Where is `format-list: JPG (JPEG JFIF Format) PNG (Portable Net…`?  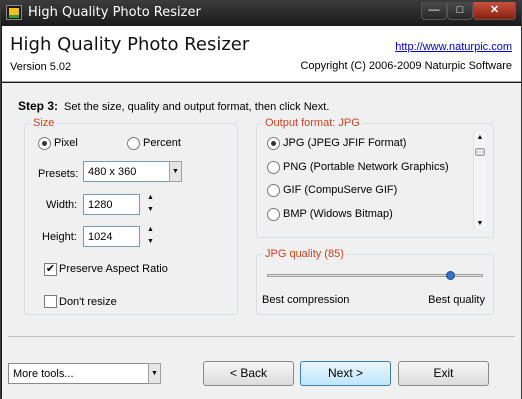
format-list: JPG (JPEG JFIF Format) PNG (Portable Net… is located at coordinates (368, 180).